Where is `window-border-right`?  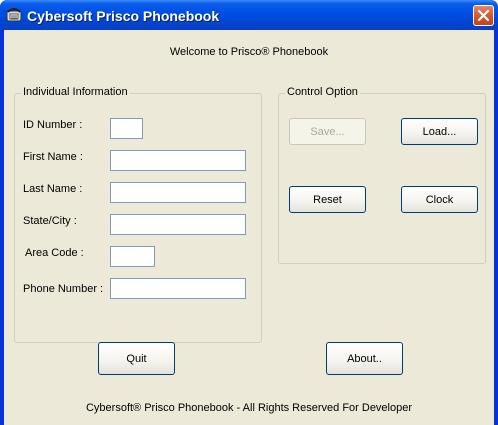
window-border-right is located at coordinates (496, 227).